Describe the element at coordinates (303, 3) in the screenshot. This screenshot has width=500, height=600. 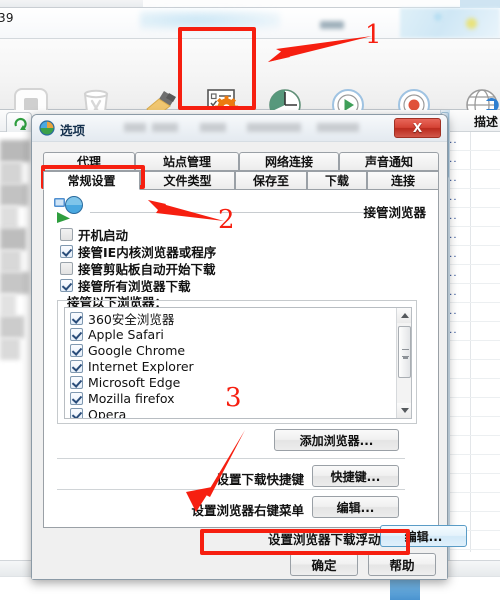
I see `background-top-strip-inner` at that location.